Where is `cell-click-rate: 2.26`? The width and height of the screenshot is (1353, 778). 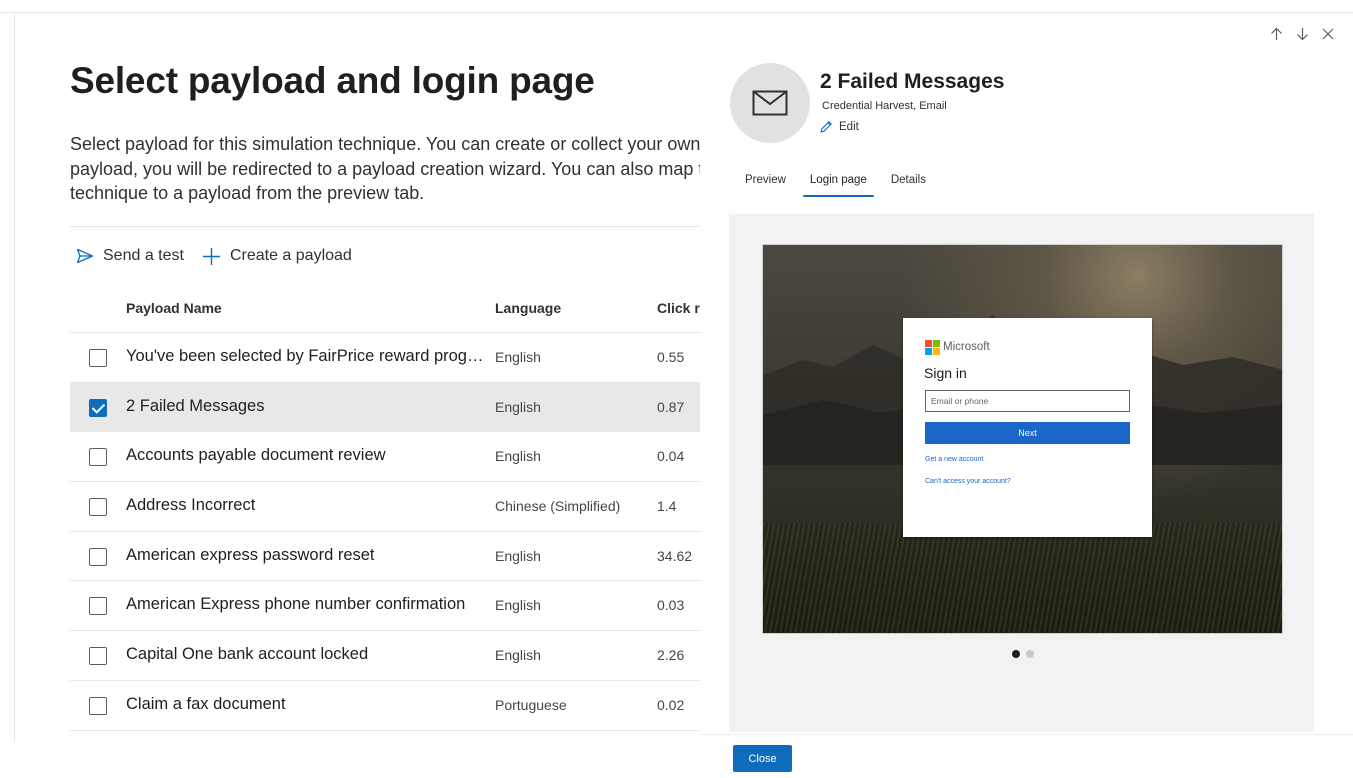
cell-click-rate: 2.26 is located at coordinates (671, 655).